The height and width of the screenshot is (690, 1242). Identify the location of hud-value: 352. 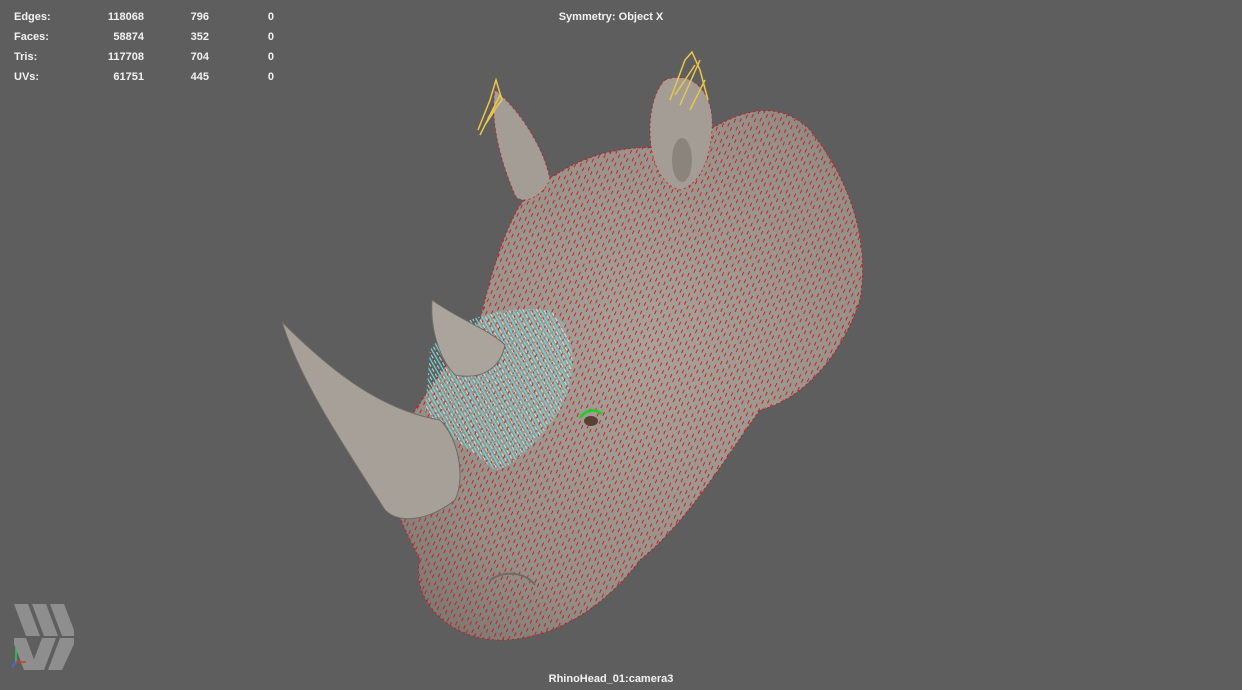
(199, 37).